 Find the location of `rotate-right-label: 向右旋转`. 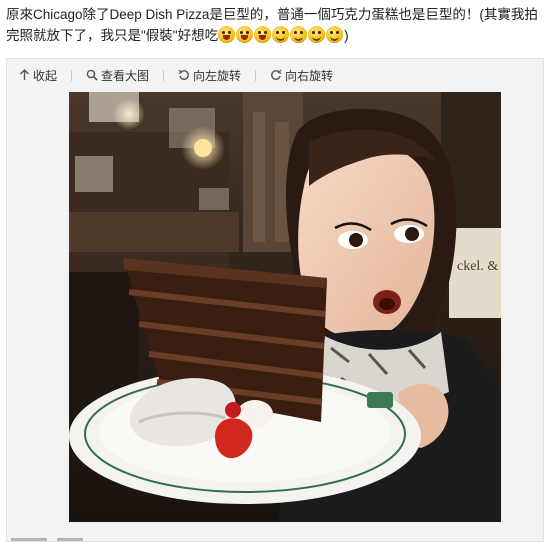

rotate-right-label: 向右旋转 is located at coordinates (309, 75).